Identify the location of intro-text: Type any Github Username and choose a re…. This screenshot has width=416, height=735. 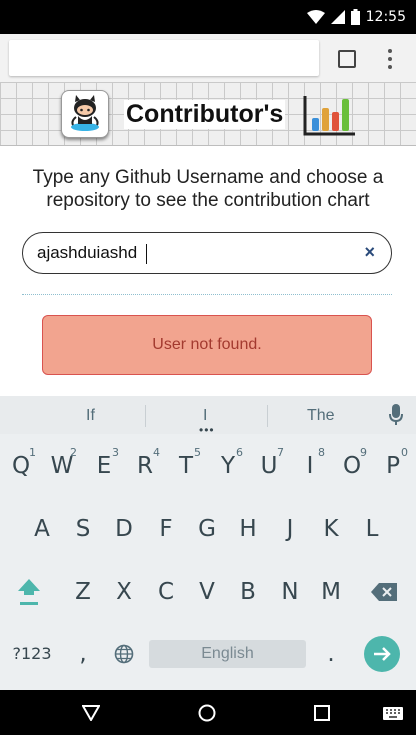
(208, 189).